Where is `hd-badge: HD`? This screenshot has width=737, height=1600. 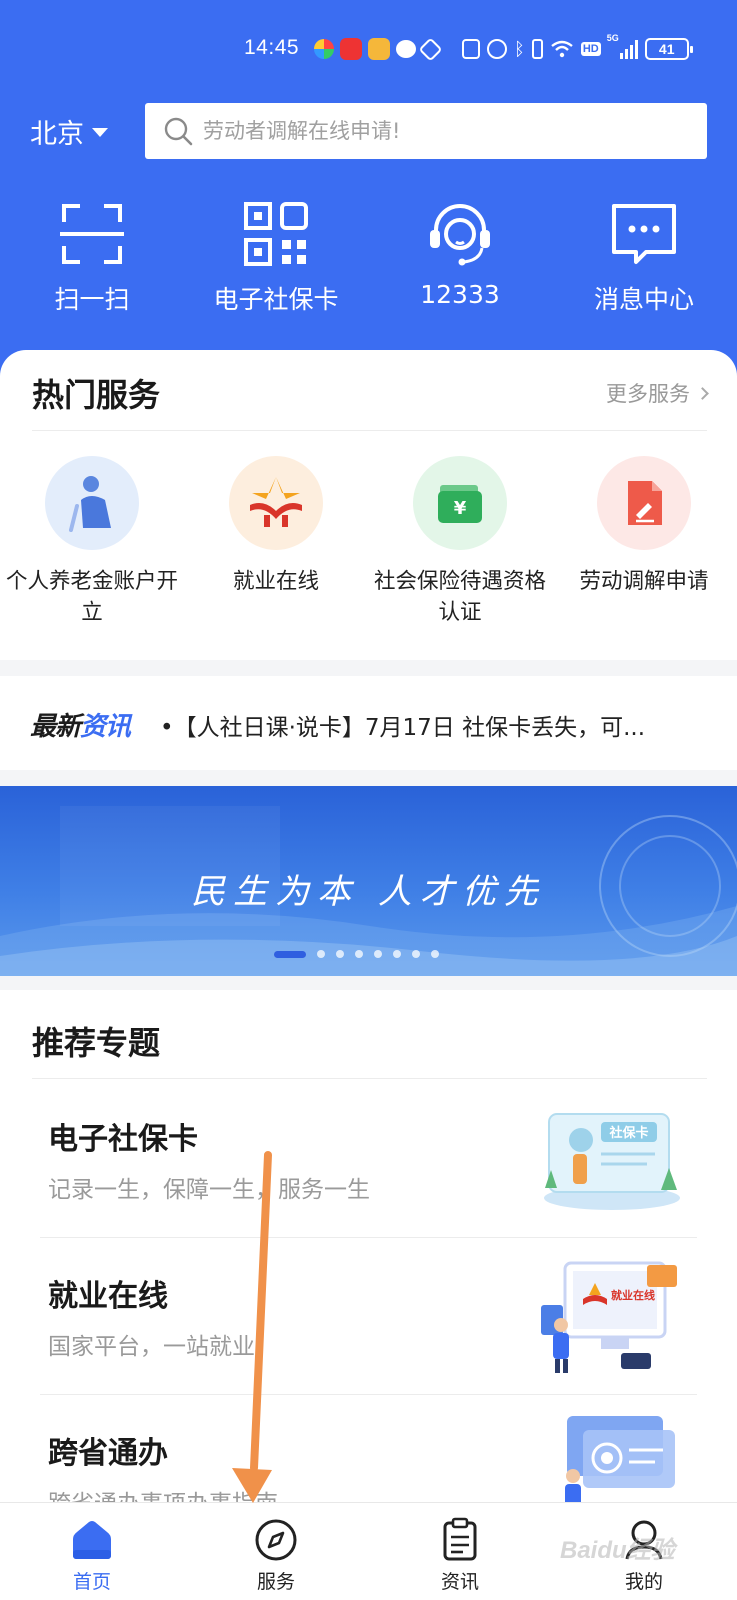 hd-badge: HD is located at coordinates (590, 49).